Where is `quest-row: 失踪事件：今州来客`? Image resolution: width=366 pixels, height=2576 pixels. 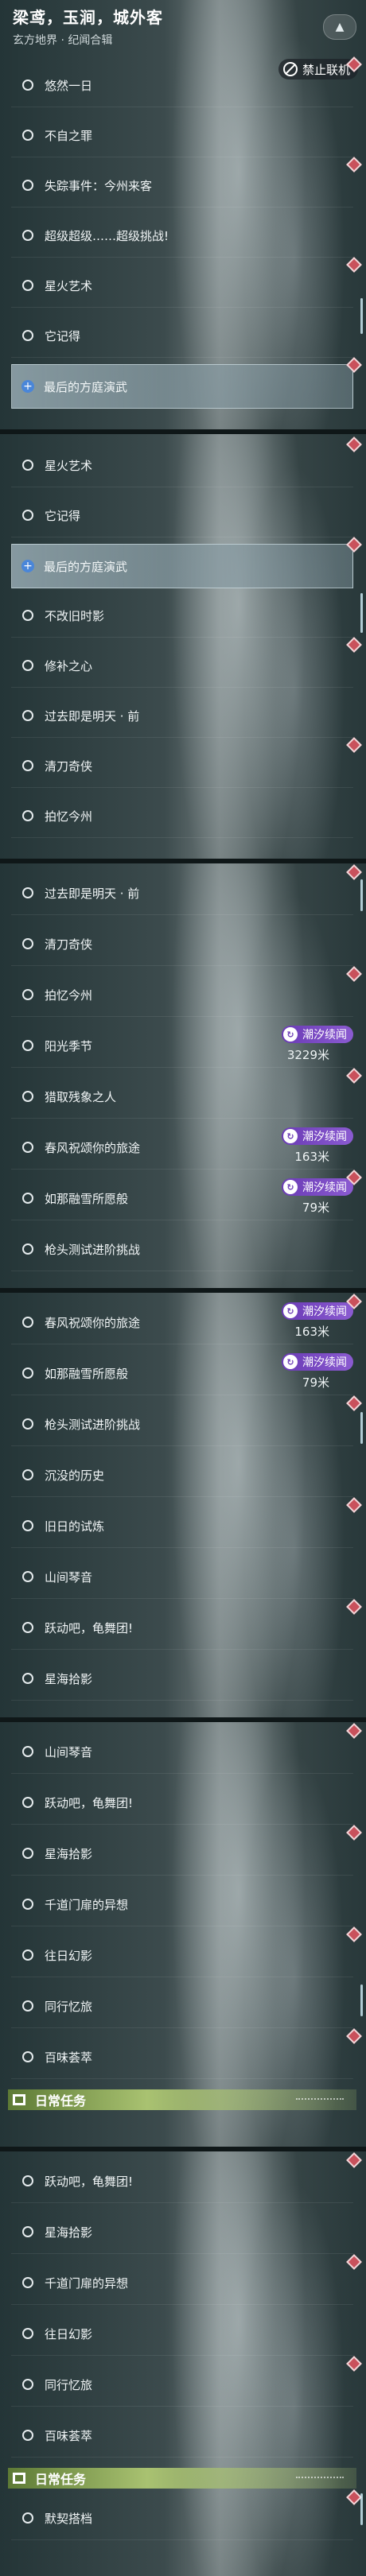
quest-row: 失踪事件：今州来客 is located at coordinates (182, 186).